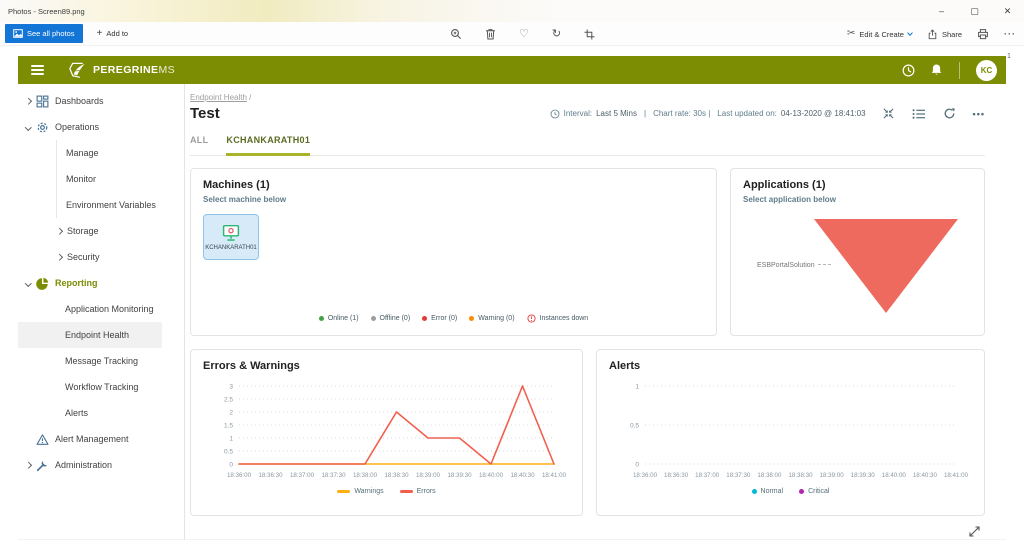 This screenshot has width=1024, height=555. What do you see at coordinates (919, 114) in the screenshot?
I see `list-view-icon` at bounding box center [919, 114].